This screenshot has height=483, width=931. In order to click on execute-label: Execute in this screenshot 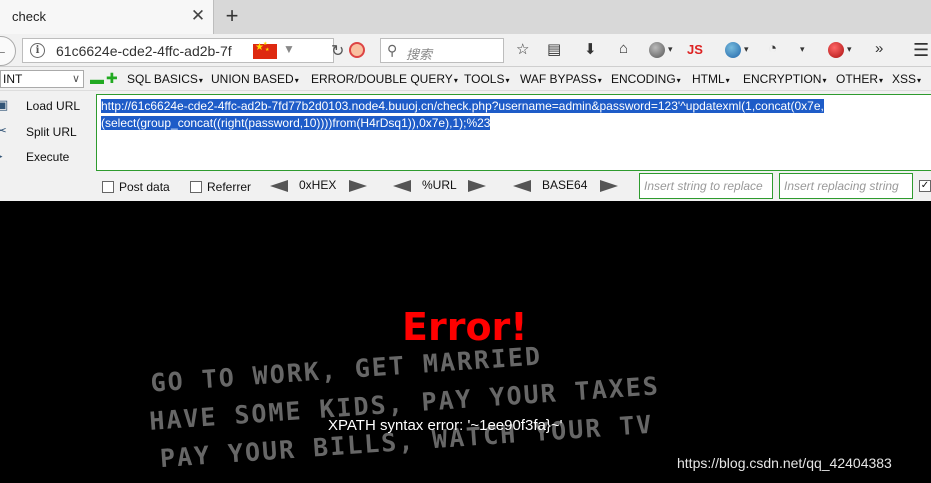, I will do `click(48, 157)`.